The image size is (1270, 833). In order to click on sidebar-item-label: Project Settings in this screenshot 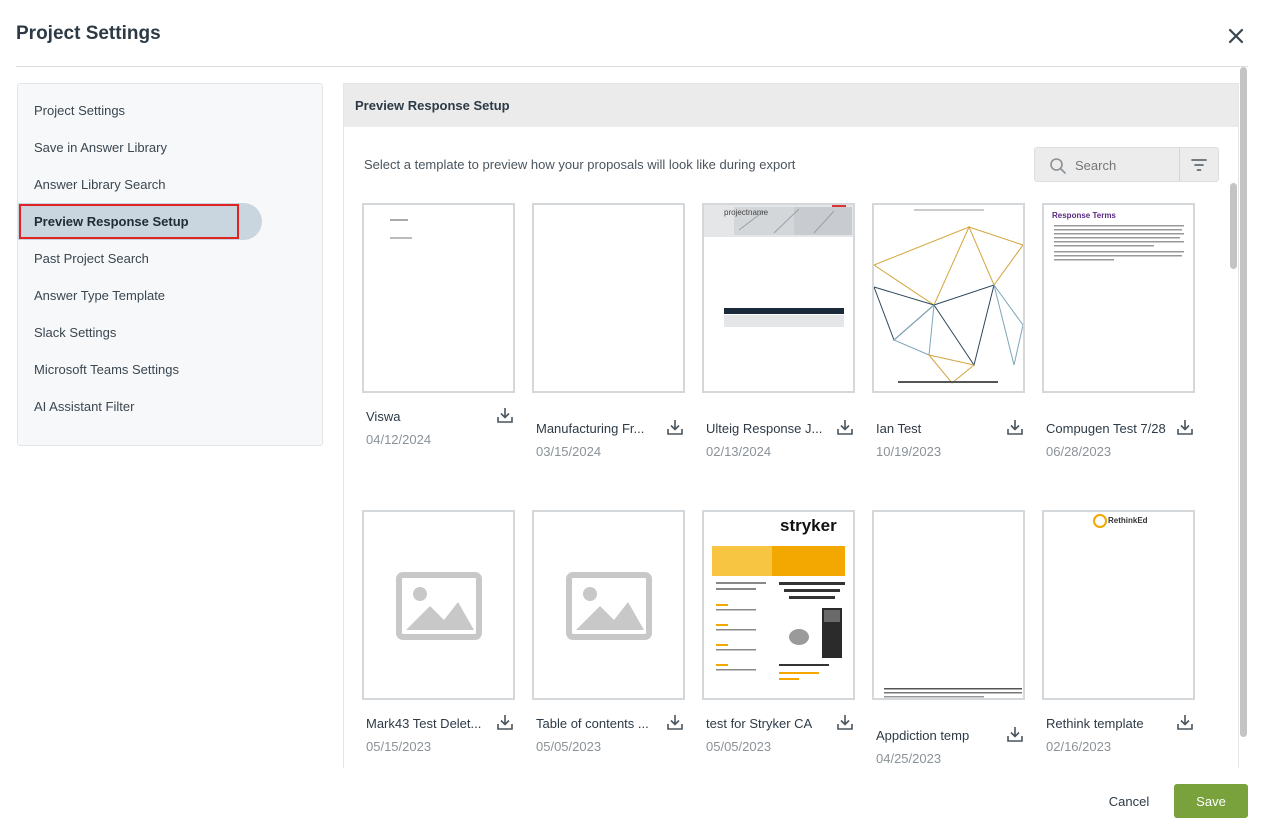, I will do `click(80, 110)`.